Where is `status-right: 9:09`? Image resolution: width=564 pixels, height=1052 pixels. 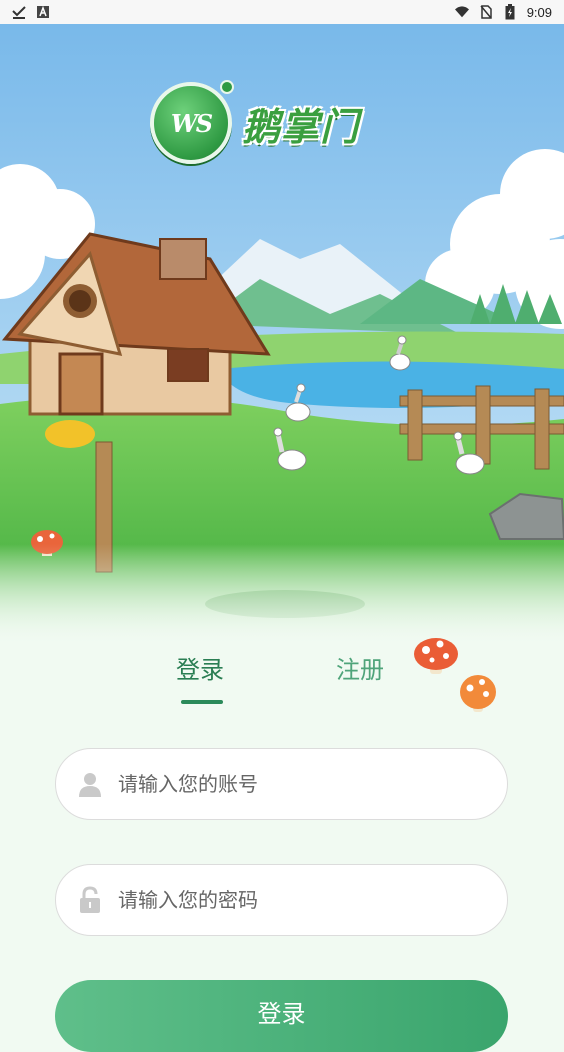
status-right: 9:09 is located at coordinates (503, 12).